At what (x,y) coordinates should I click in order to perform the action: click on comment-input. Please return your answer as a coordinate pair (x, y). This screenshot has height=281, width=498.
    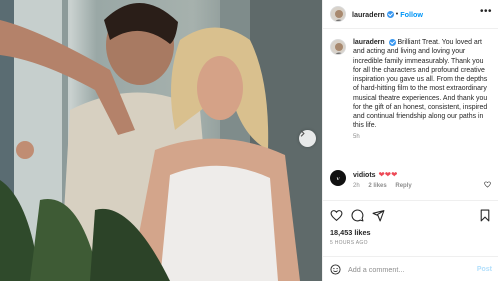
    Looking at the image, I should click on (413, 269).